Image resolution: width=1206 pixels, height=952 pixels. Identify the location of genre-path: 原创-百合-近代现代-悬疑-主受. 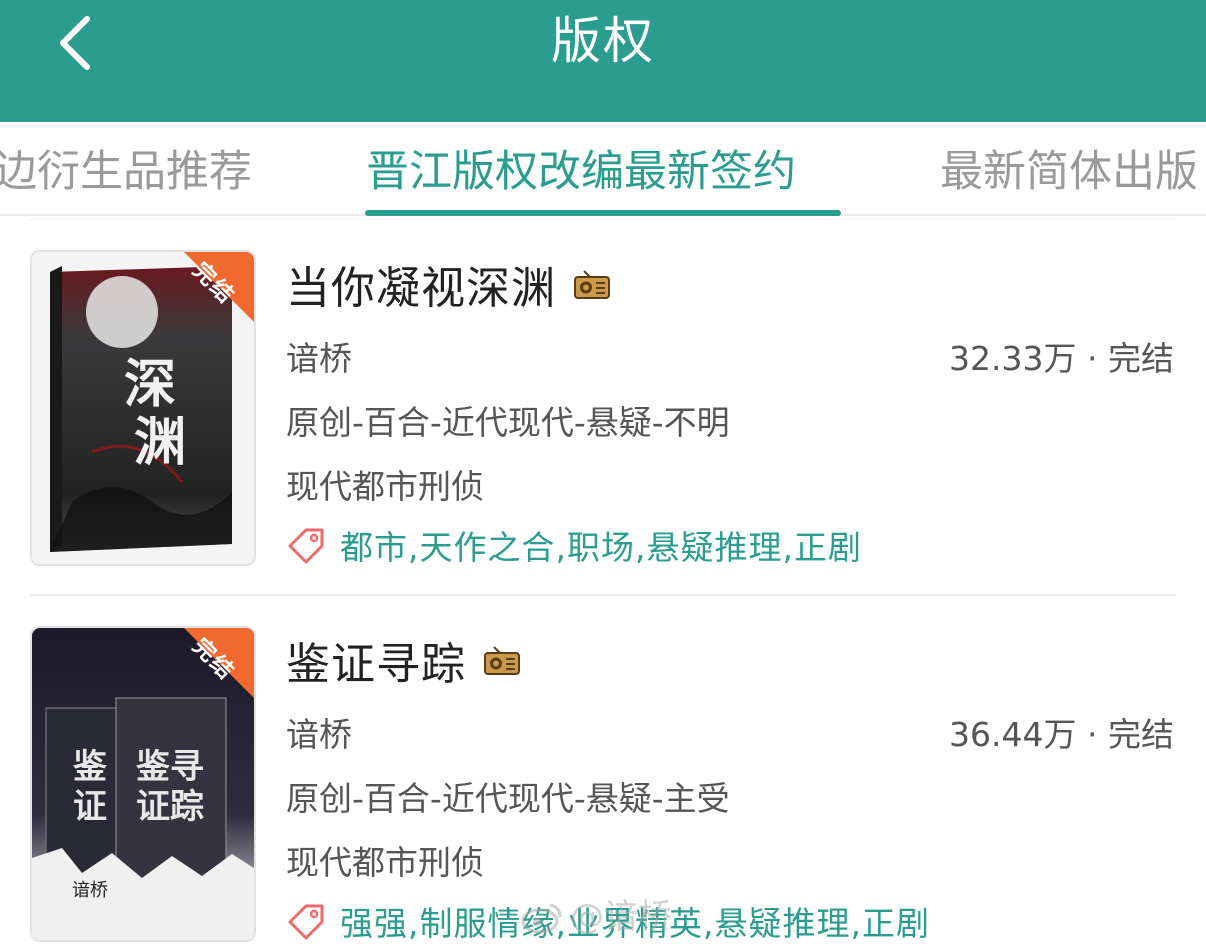
(508, 798).